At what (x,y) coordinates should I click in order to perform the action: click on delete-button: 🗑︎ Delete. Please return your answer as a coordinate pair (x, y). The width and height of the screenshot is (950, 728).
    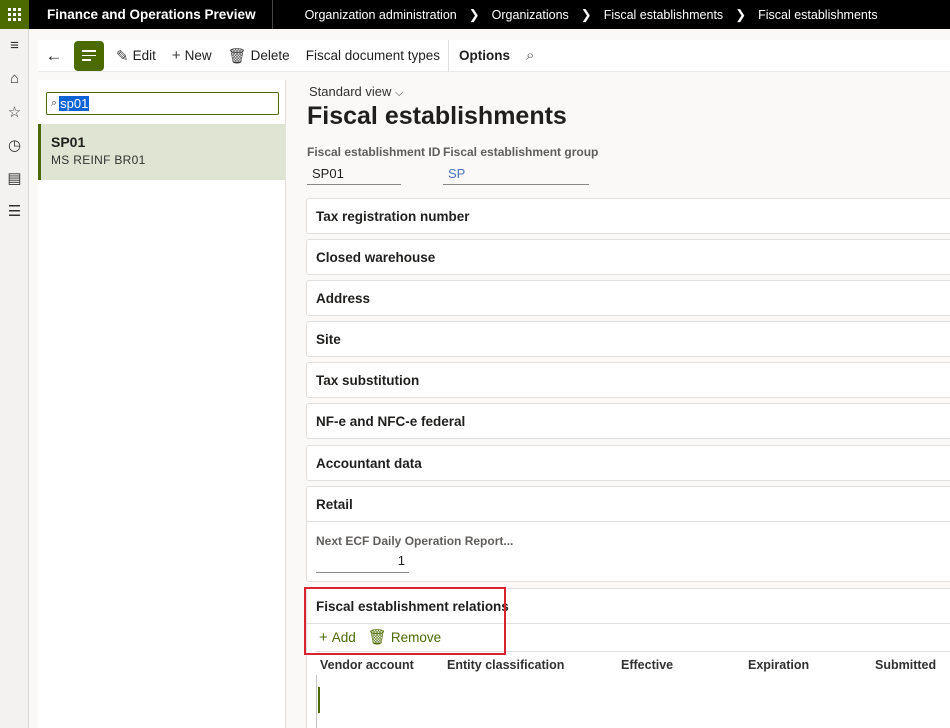
    Looking at the image, I should click on (259, 56).